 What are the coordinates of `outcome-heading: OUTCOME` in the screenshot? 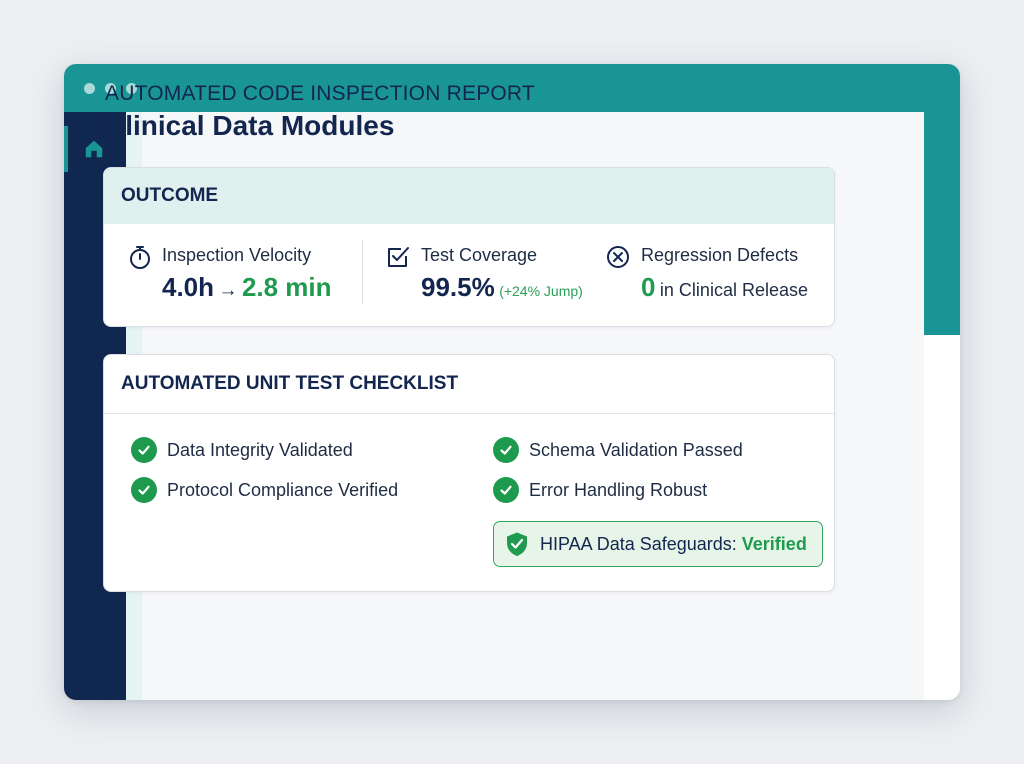 It's located at (469, 196).